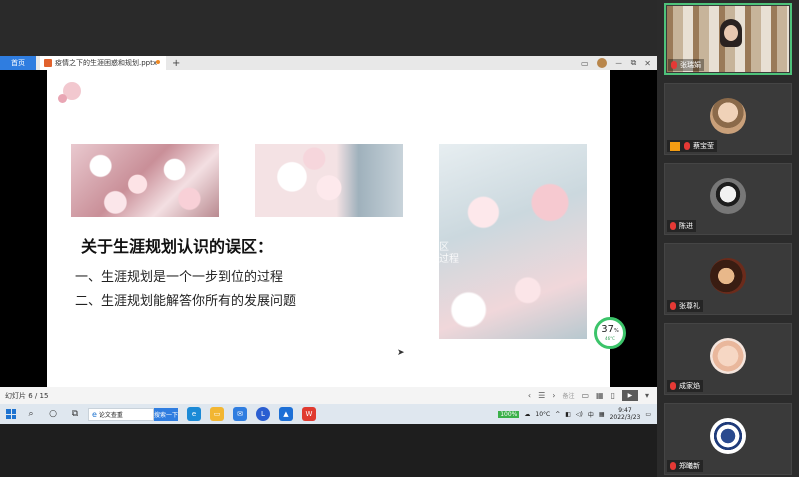  Describe the element at coordinates (557, 414) in the screenshot. I see `tray-arrow-icon: ^` at that location.